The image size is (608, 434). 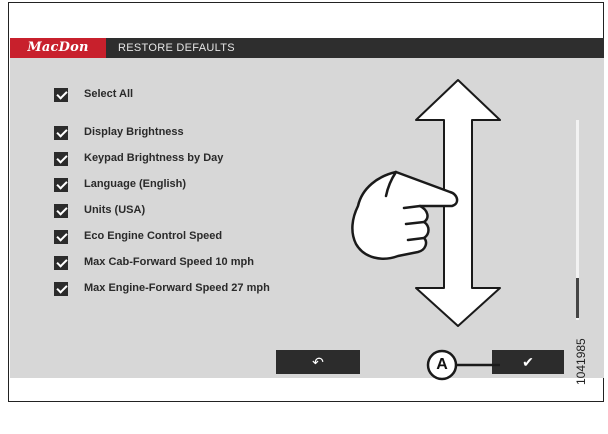 What do you see at coordinates (581, 361) in the screenshot?
I see `figure-number: 1041985` at bounding box center [581, 361].